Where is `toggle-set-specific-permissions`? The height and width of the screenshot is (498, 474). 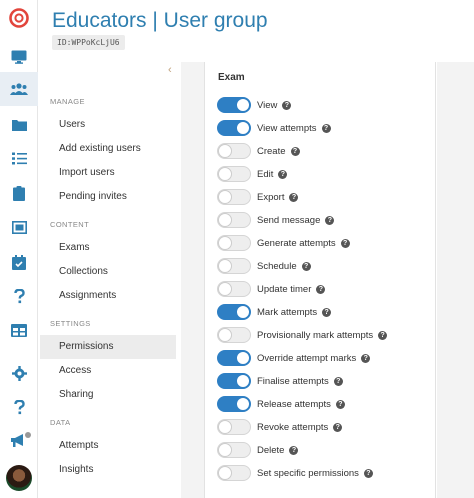 toggle-set-specific-permissions is located at coordinates (234, 473).